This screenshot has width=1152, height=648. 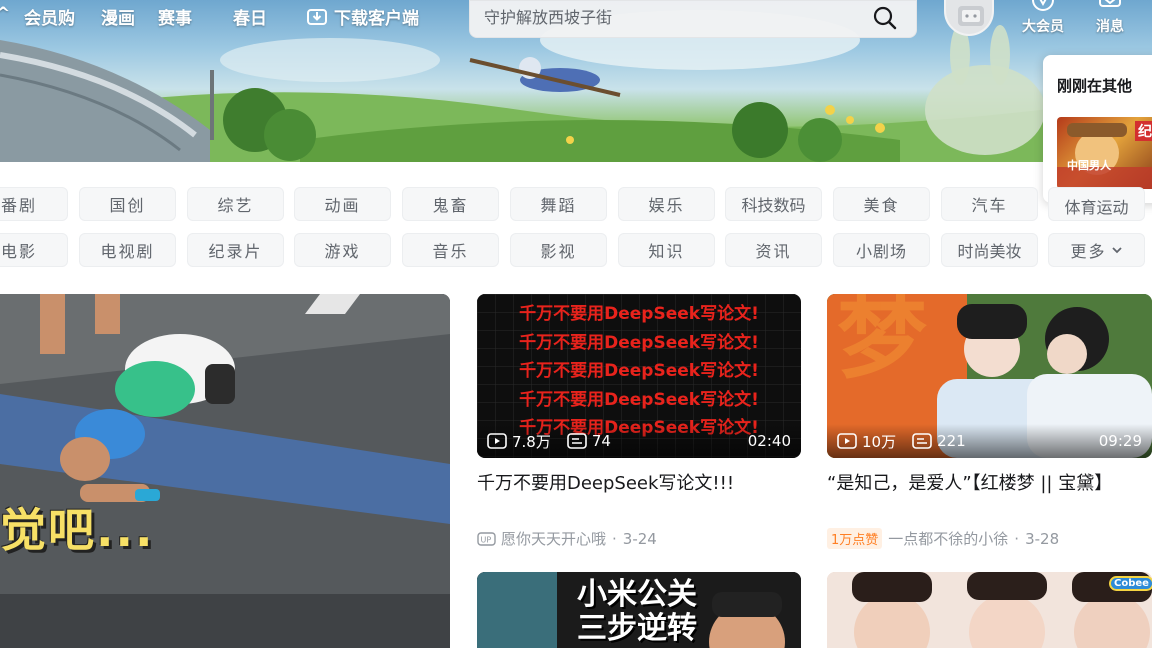 I want to click on category-tag: 汽车, so click(x=989, y=204).